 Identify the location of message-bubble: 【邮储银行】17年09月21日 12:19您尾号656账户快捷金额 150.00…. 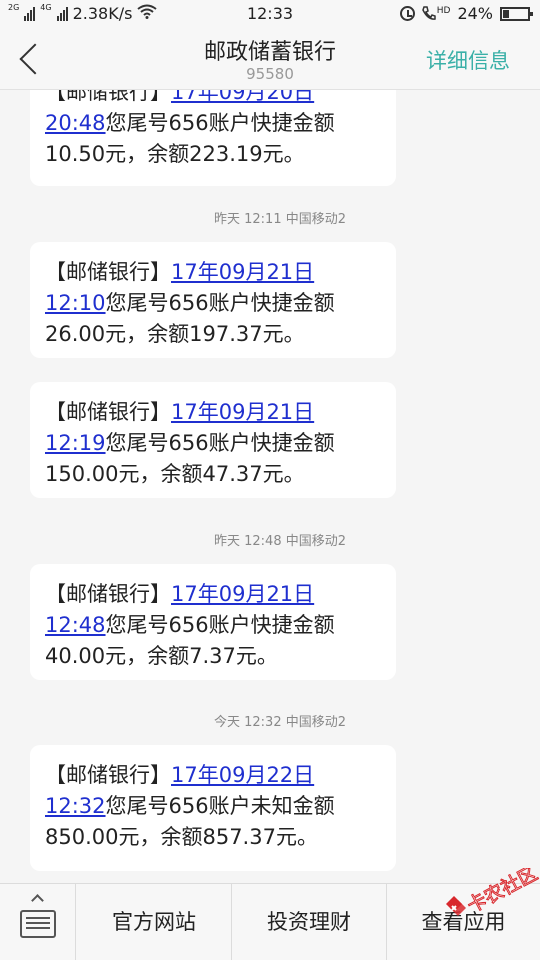
(213, 440).